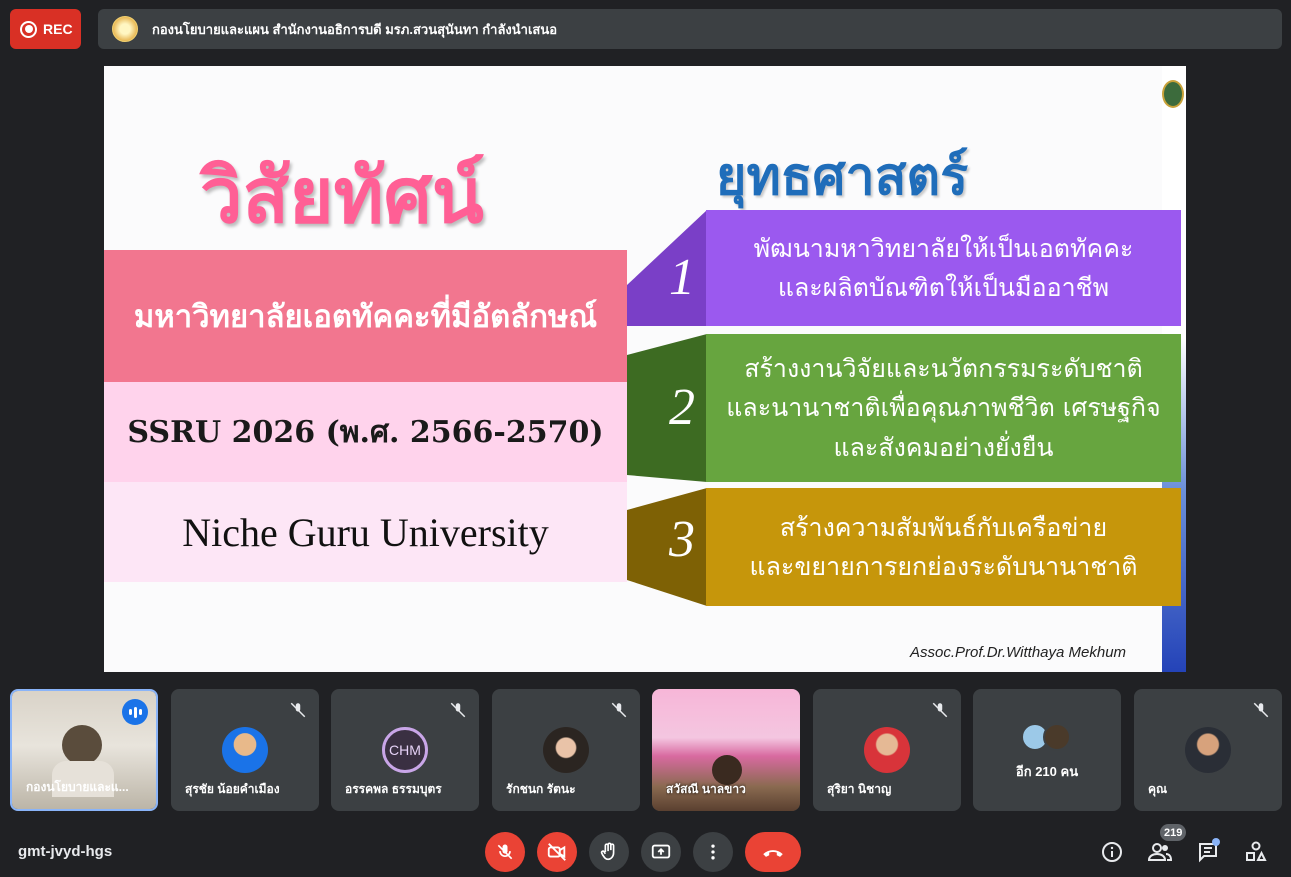  Describe the element at coordinates (365, 432) in the screenshot. I see `plan-period: SSRU 2026 (พ.ศ. 2566-2570)` at that location.